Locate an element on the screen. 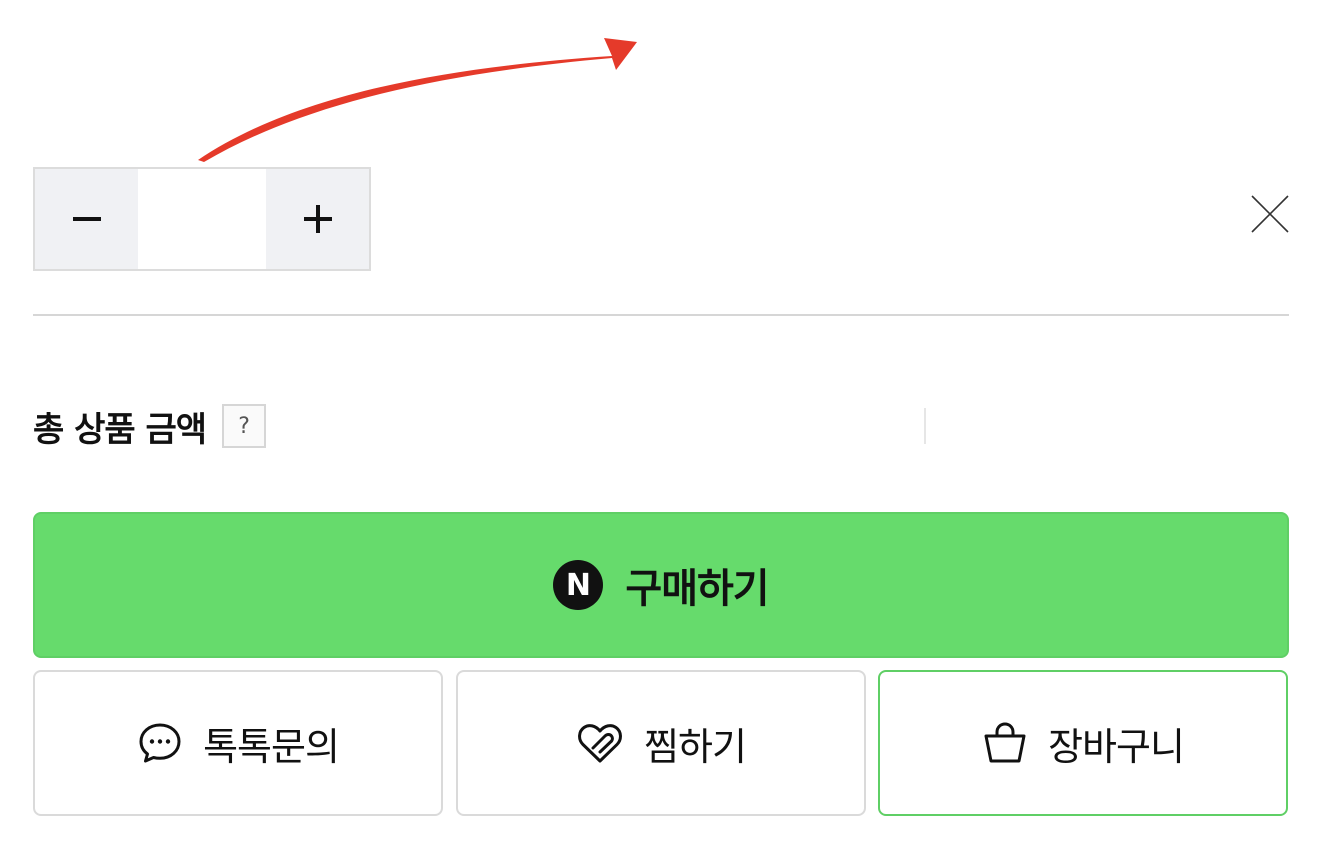 This screenshot has width=1338, height=848. decrease-quantity-button is located at coordinates (86, 219).